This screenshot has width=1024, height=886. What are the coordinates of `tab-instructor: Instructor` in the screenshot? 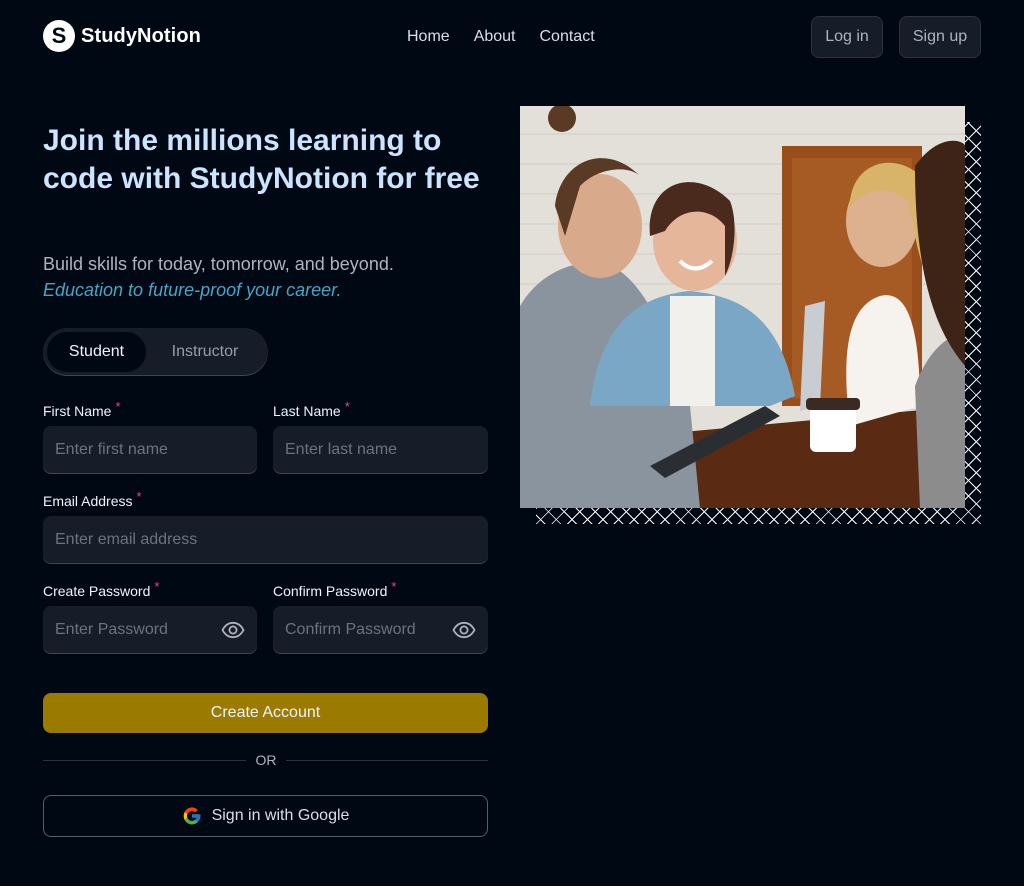 It's located at (205, 352).